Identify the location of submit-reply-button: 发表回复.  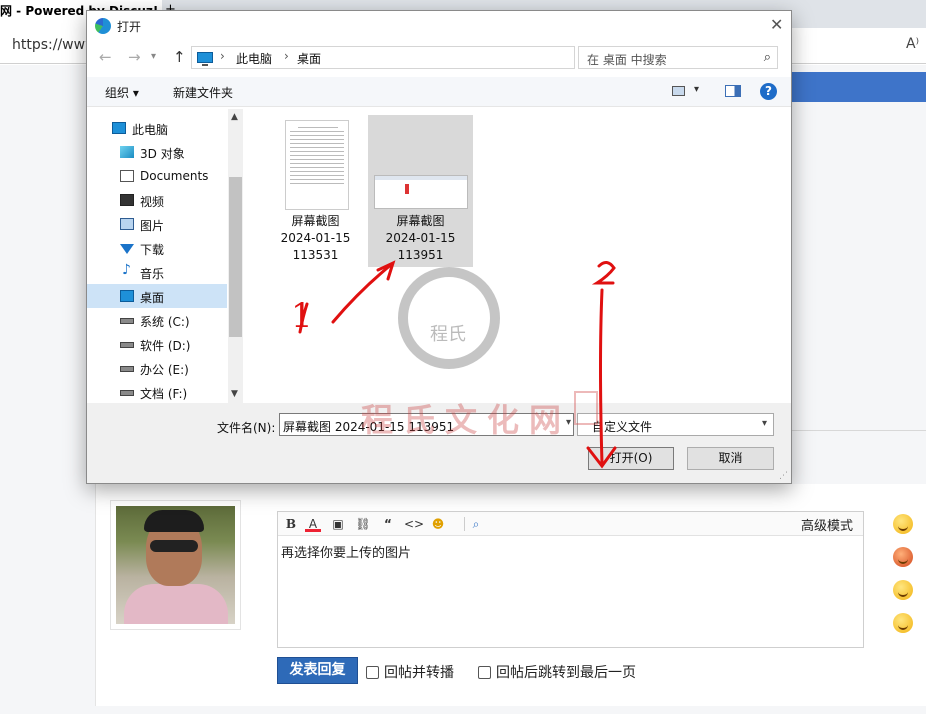
(317, 670).